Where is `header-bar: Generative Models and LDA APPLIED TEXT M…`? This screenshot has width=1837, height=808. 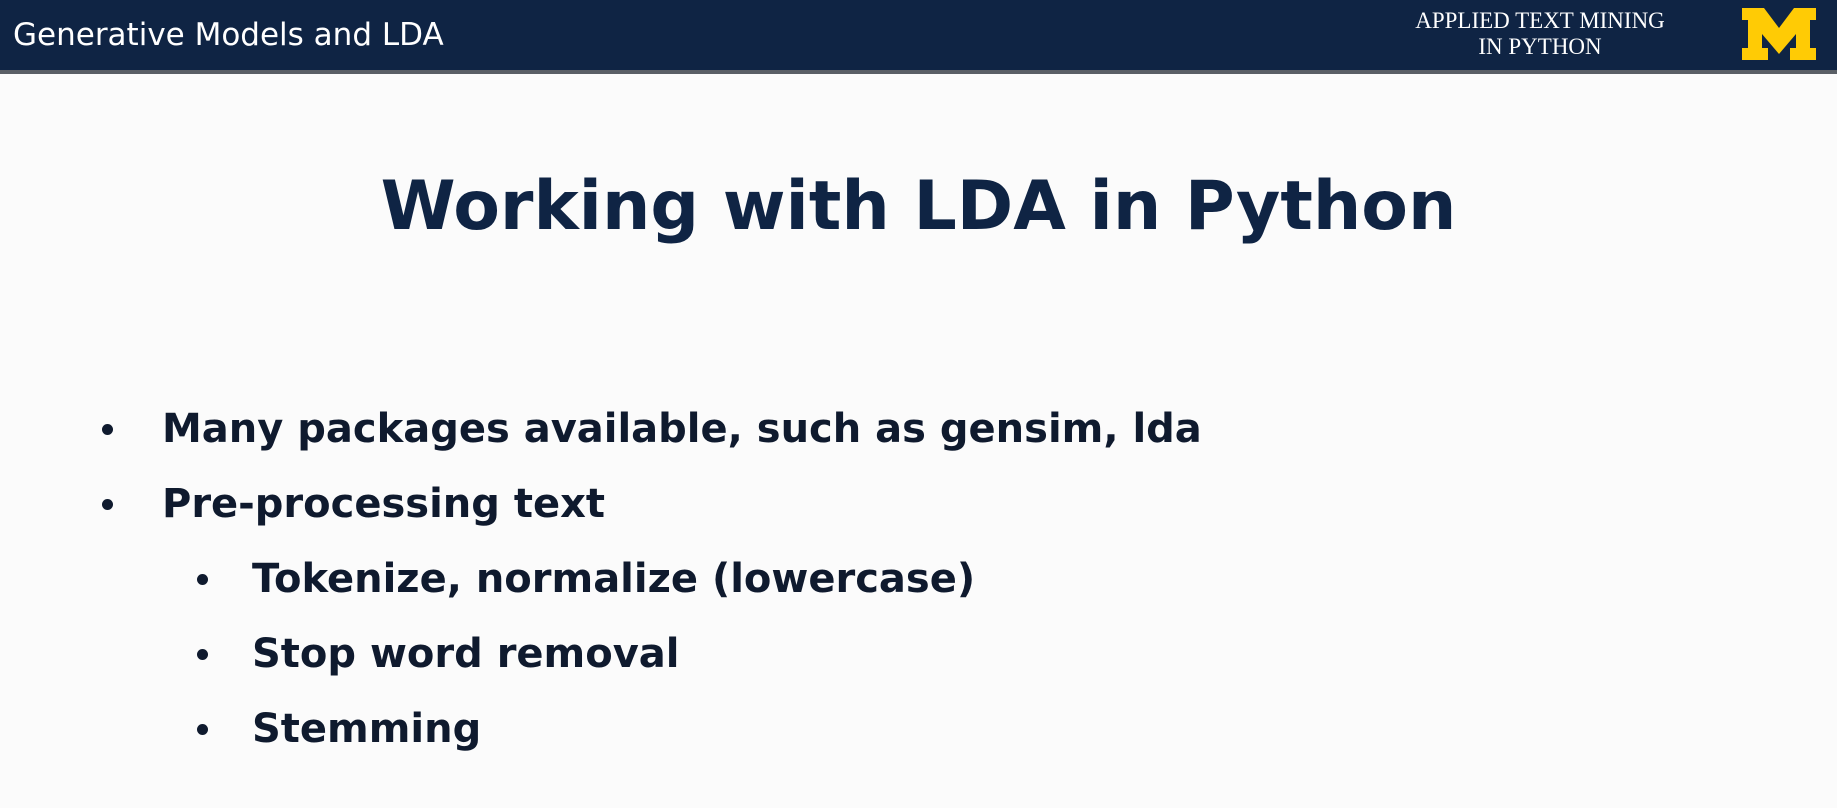
header-bar: Generative Models and LDA APPLIED TEXT M… is located at coordinates (918, 37).